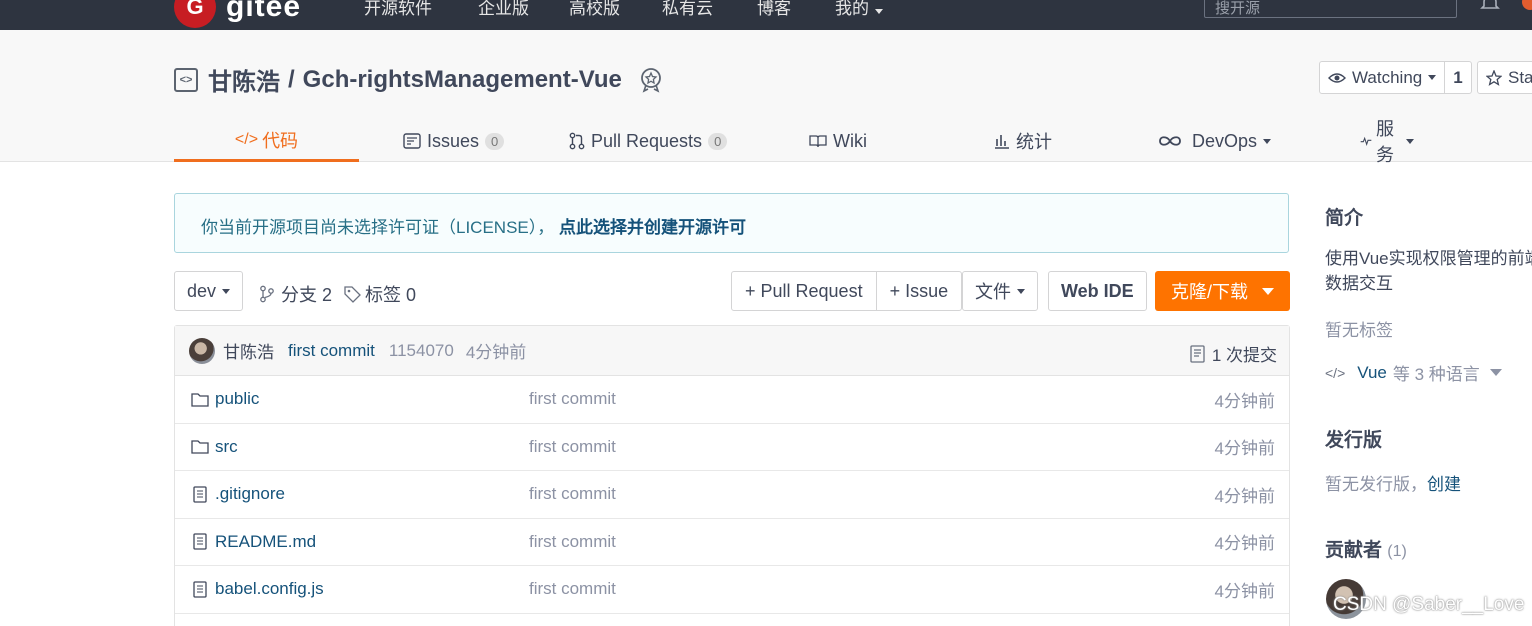 This screenshot has height=626, width=1532. I want to click on web-ide-button: Web IDE, so click(1097, 291).